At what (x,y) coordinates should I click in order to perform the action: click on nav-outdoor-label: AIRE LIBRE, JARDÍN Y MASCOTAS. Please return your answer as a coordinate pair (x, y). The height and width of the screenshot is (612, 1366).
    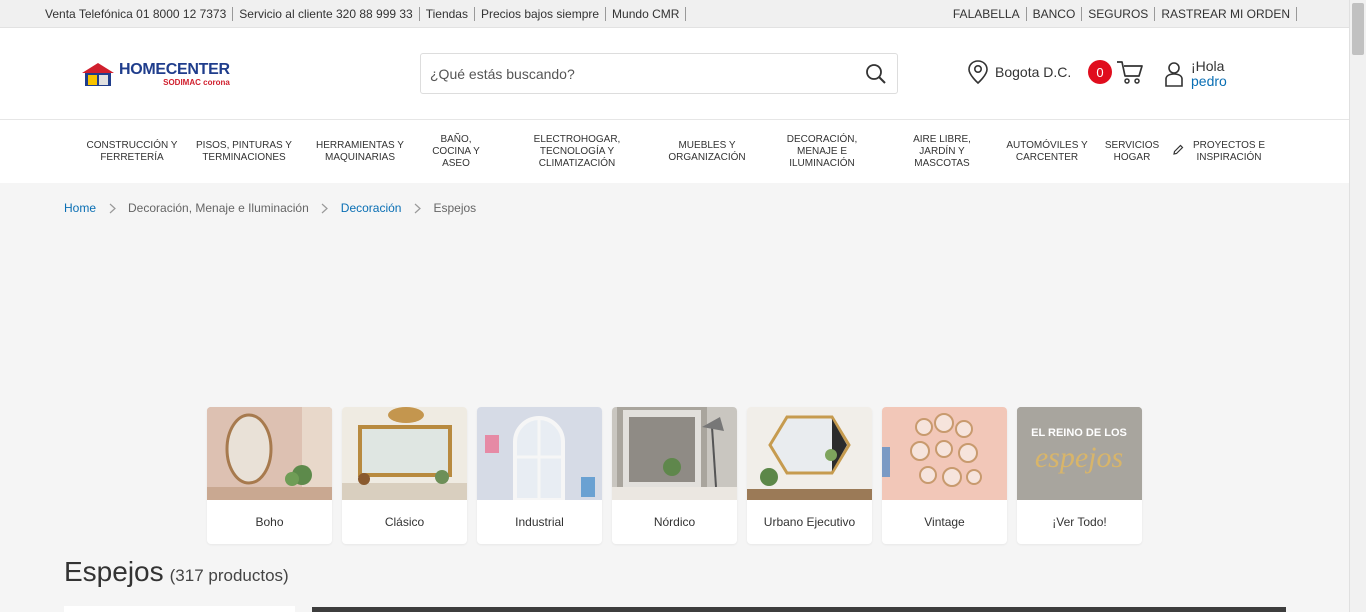
    Looking at the image, I should click on (942, 151).